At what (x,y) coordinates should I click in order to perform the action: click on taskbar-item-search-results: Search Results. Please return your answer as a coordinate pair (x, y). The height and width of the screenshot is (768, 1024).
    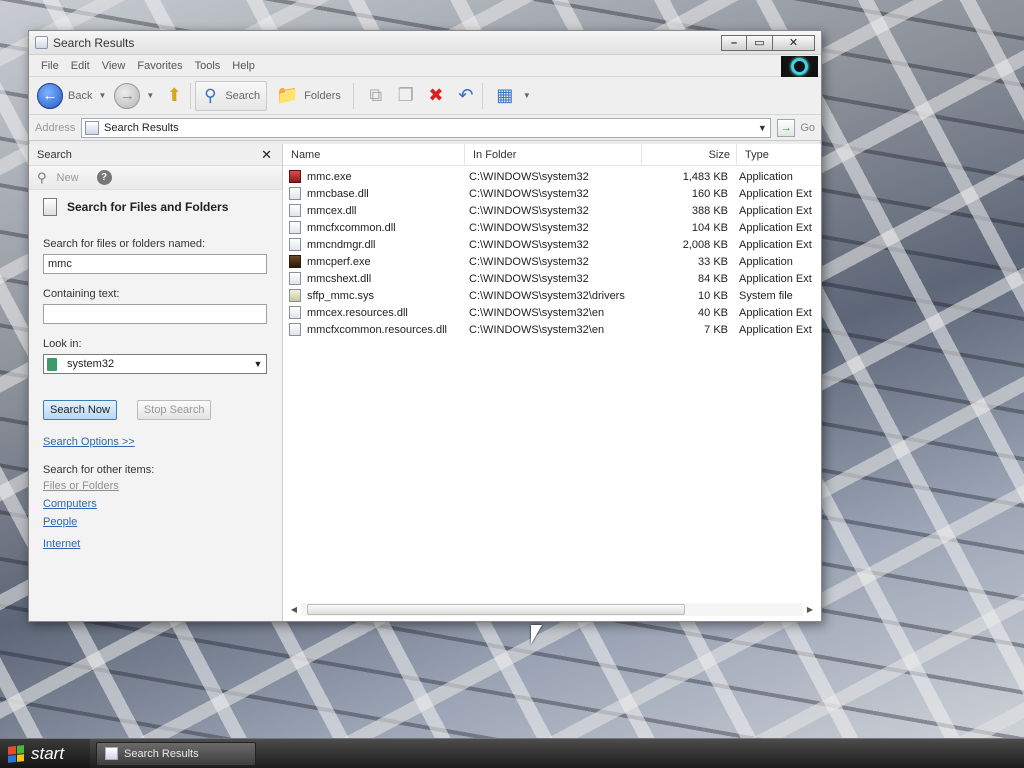
    Looking at the image, I should click on (176, 753).